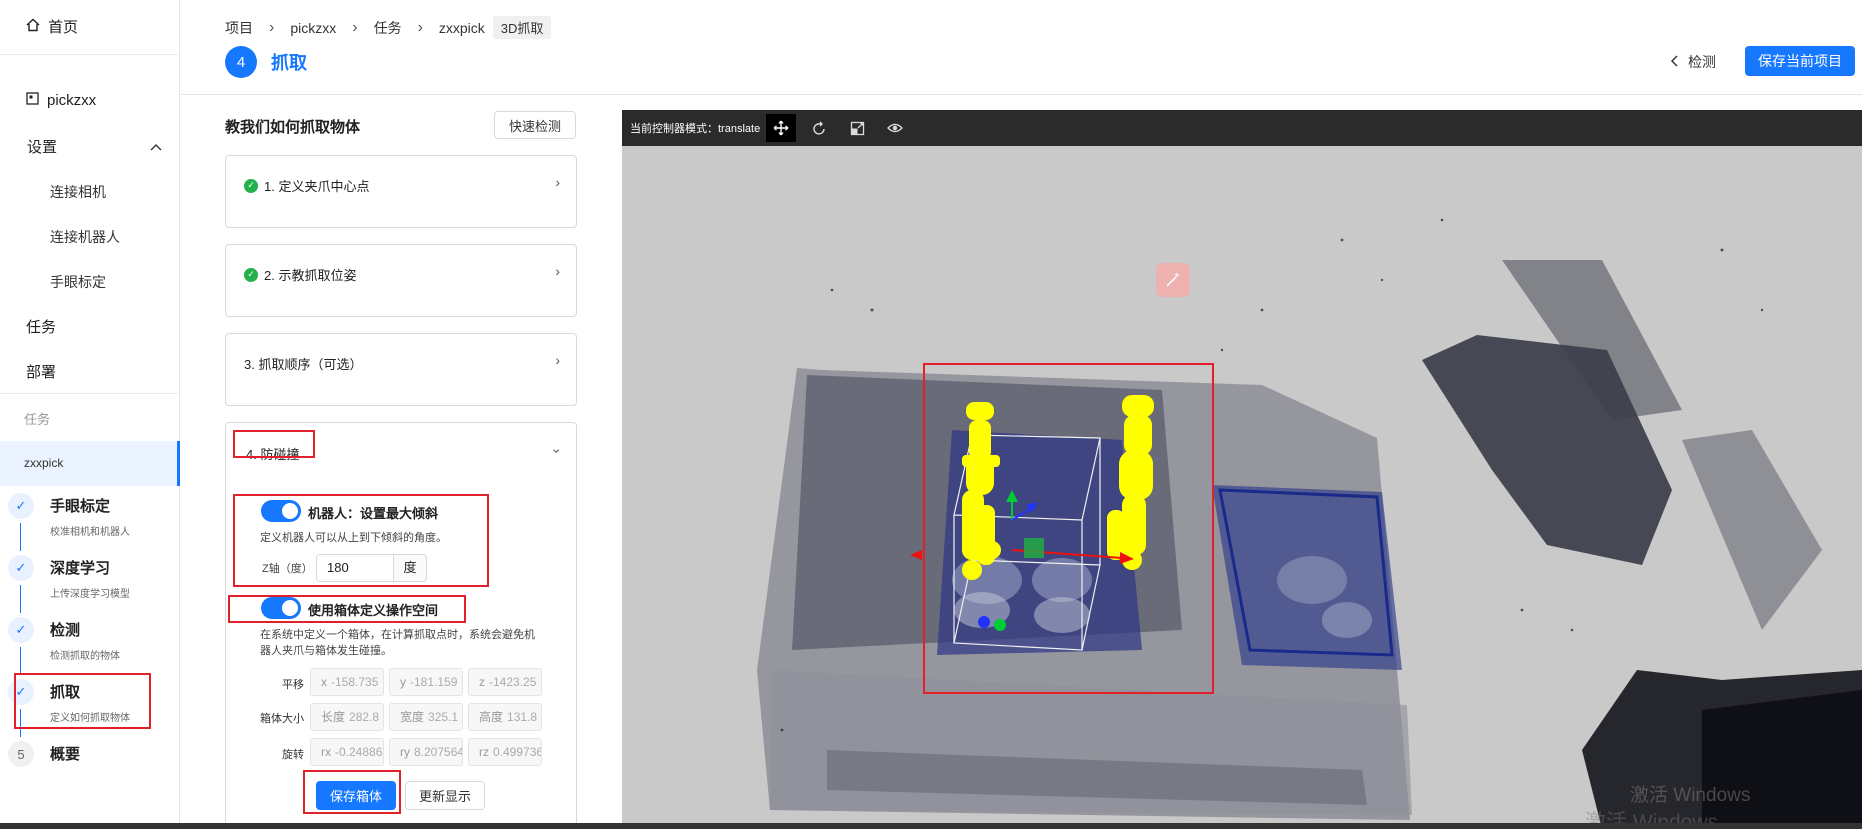 The width and height of the screenshot is (1862, 829). I want to click on step-deep-learning: ✓ 深度学习 上传深度学习模型, so click(94, 585).